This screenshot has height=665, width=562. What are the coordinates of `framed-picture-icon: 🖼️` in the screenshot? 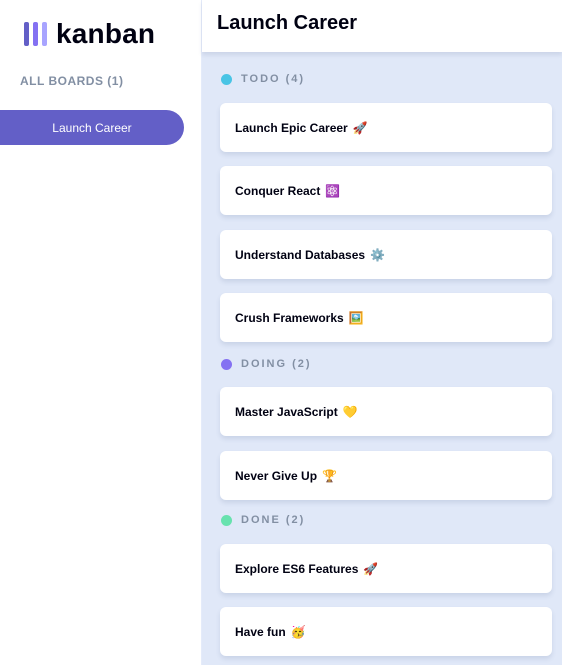 It's located at (356, 317).